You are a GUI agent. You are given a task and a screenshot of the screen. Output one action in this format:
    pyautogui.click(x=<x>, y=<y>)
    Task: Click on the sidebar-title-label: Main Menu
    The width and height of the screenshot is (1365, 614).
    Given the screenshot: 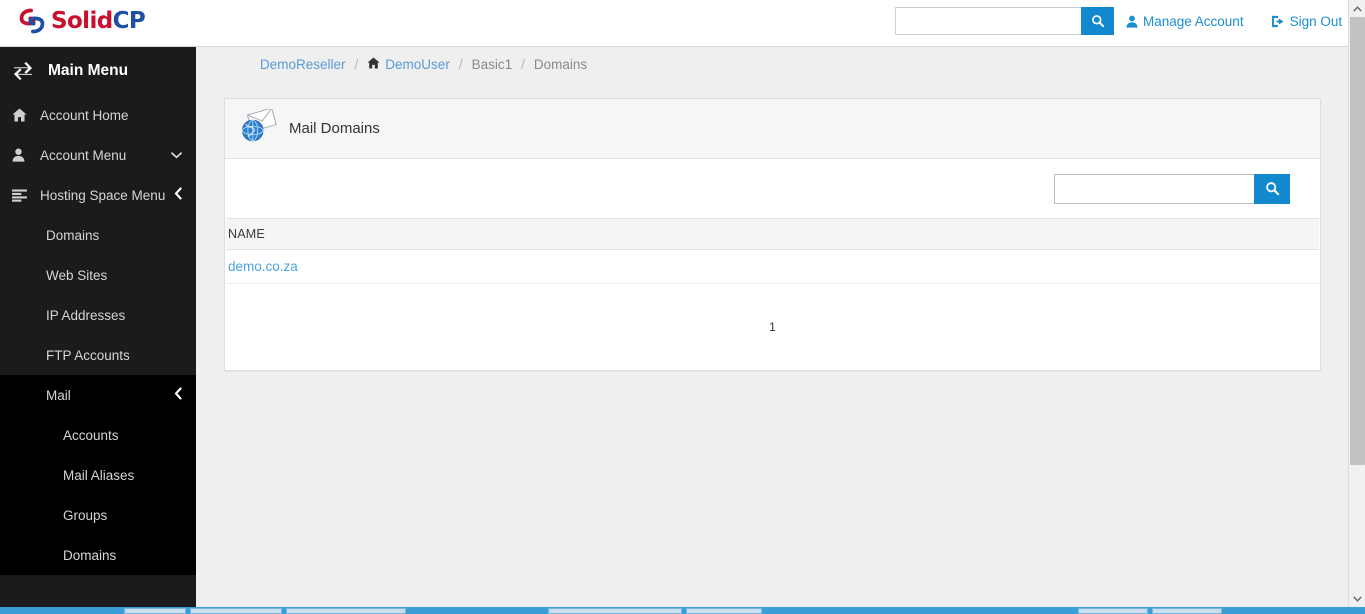 What is the action you would take?
    pyautogui.click(x=88, y=70)
    